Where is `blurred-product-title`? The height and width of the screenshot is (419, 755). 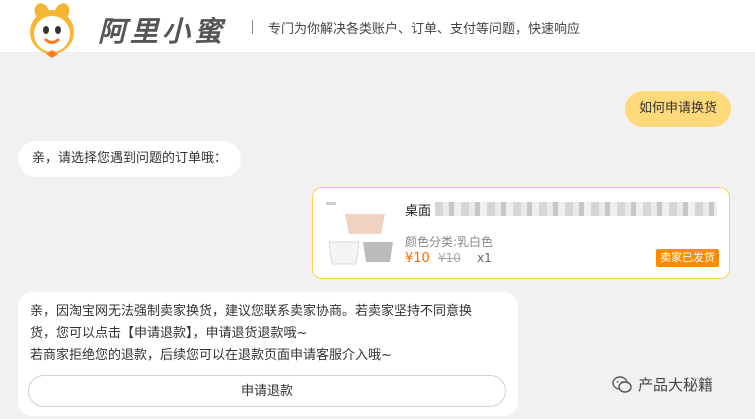 blurred-product-title is located at coordinates (576, 209).